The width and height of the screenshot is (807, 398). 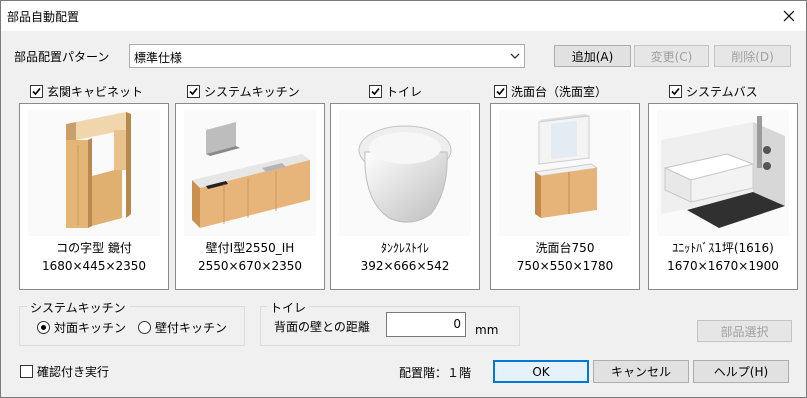 I want to click on title-bar: 部品自動配置, so click(x=403, y=16).